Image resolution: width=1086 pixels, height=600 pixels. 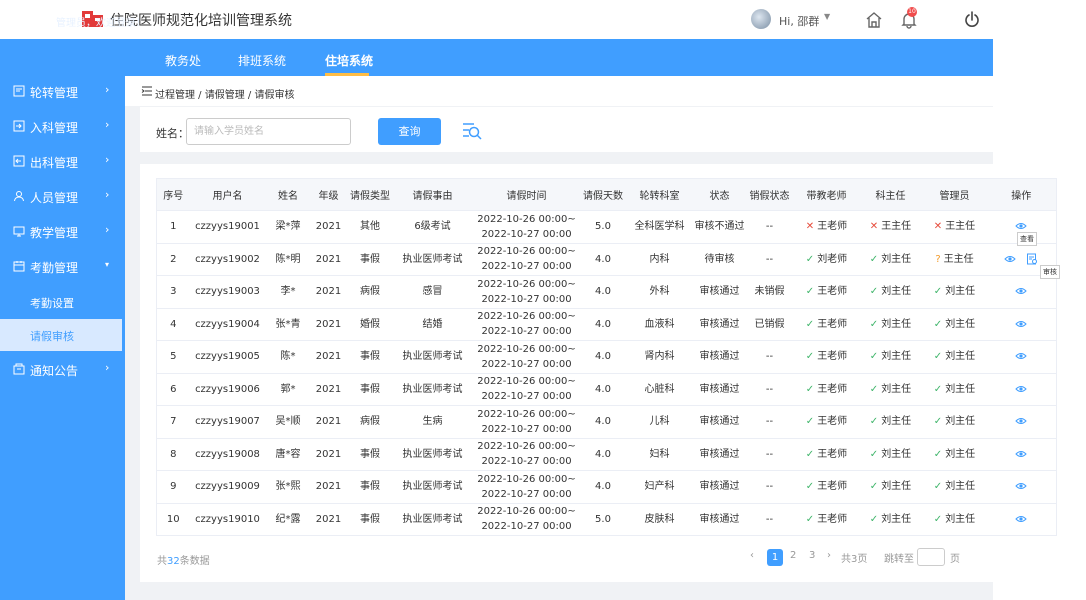 What do you see at coordinates (874, 20) in the screenshot?
I see `home-icon` at bounding box center [874, 20].